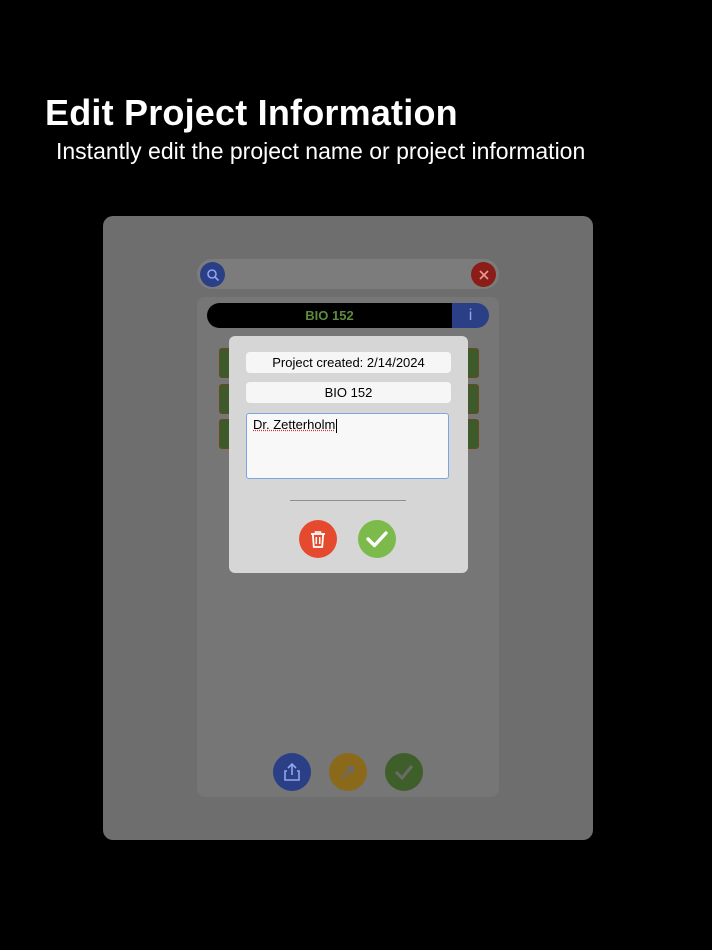  I want to click on project-title-bar: BIO 152, so click(329, 315).